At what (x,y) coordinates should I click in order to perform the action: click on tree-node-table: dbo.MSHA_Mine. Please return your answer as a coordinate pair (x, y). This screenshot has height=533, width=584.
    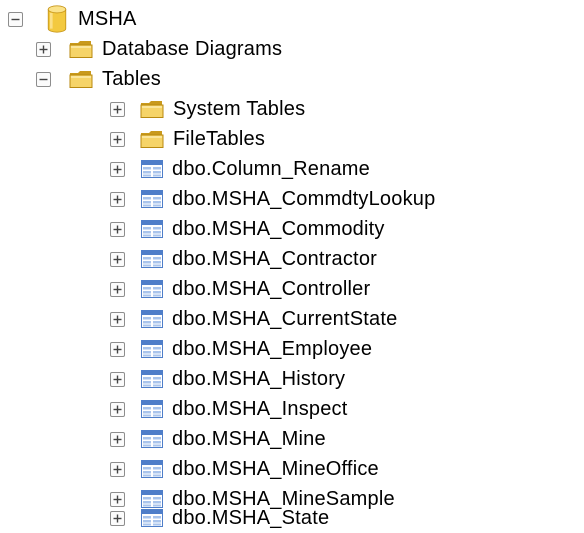
    Looking at the image, I should click on (218, 439).